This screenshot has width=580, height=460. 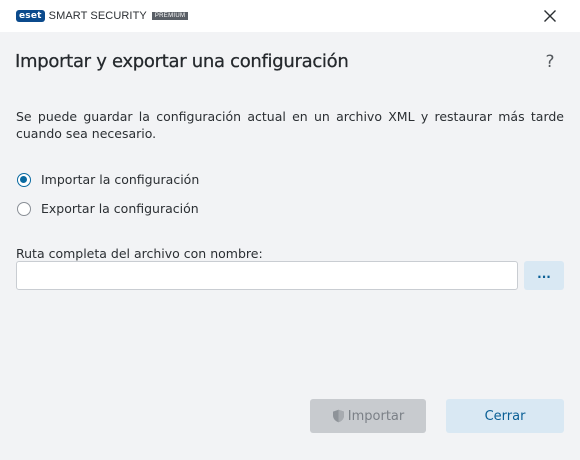 I want to click on close-icon, so click(x=550, y=16).